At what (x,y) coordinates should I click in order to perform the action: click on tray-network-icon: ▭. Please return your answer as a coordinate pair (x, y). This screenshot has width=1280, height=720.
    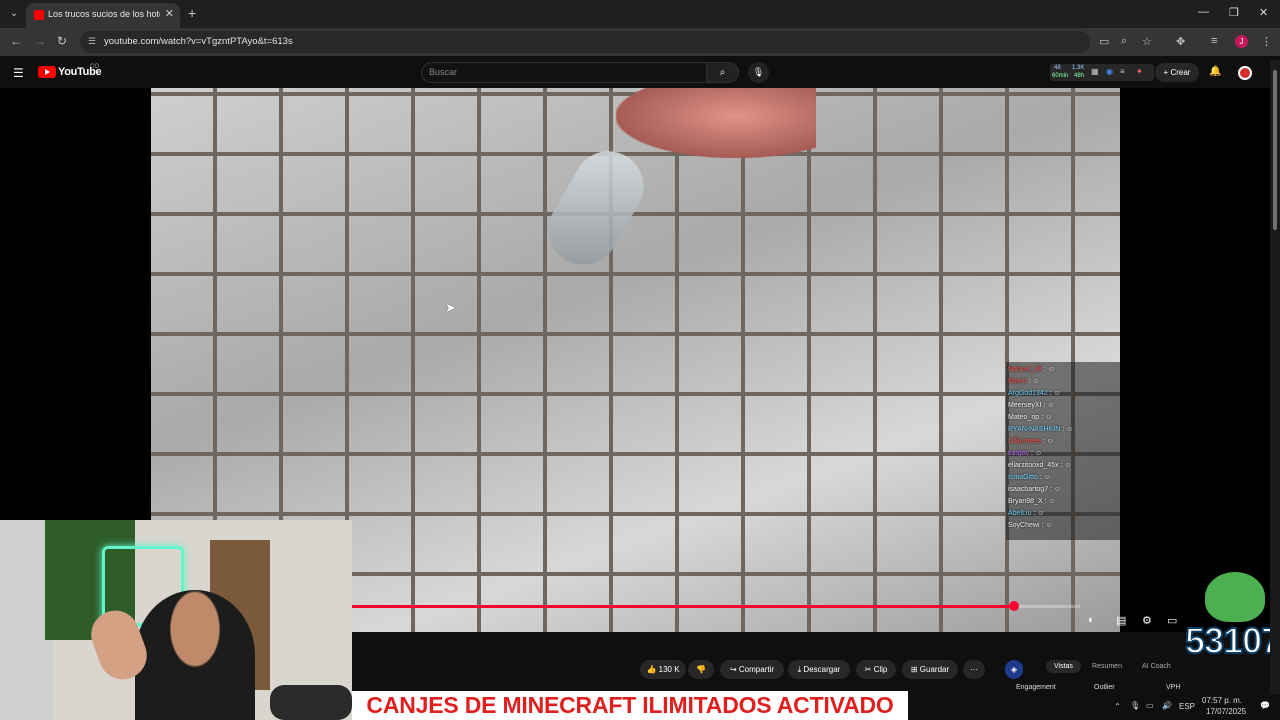
    Looking at the image, I should click on (1150, 705).